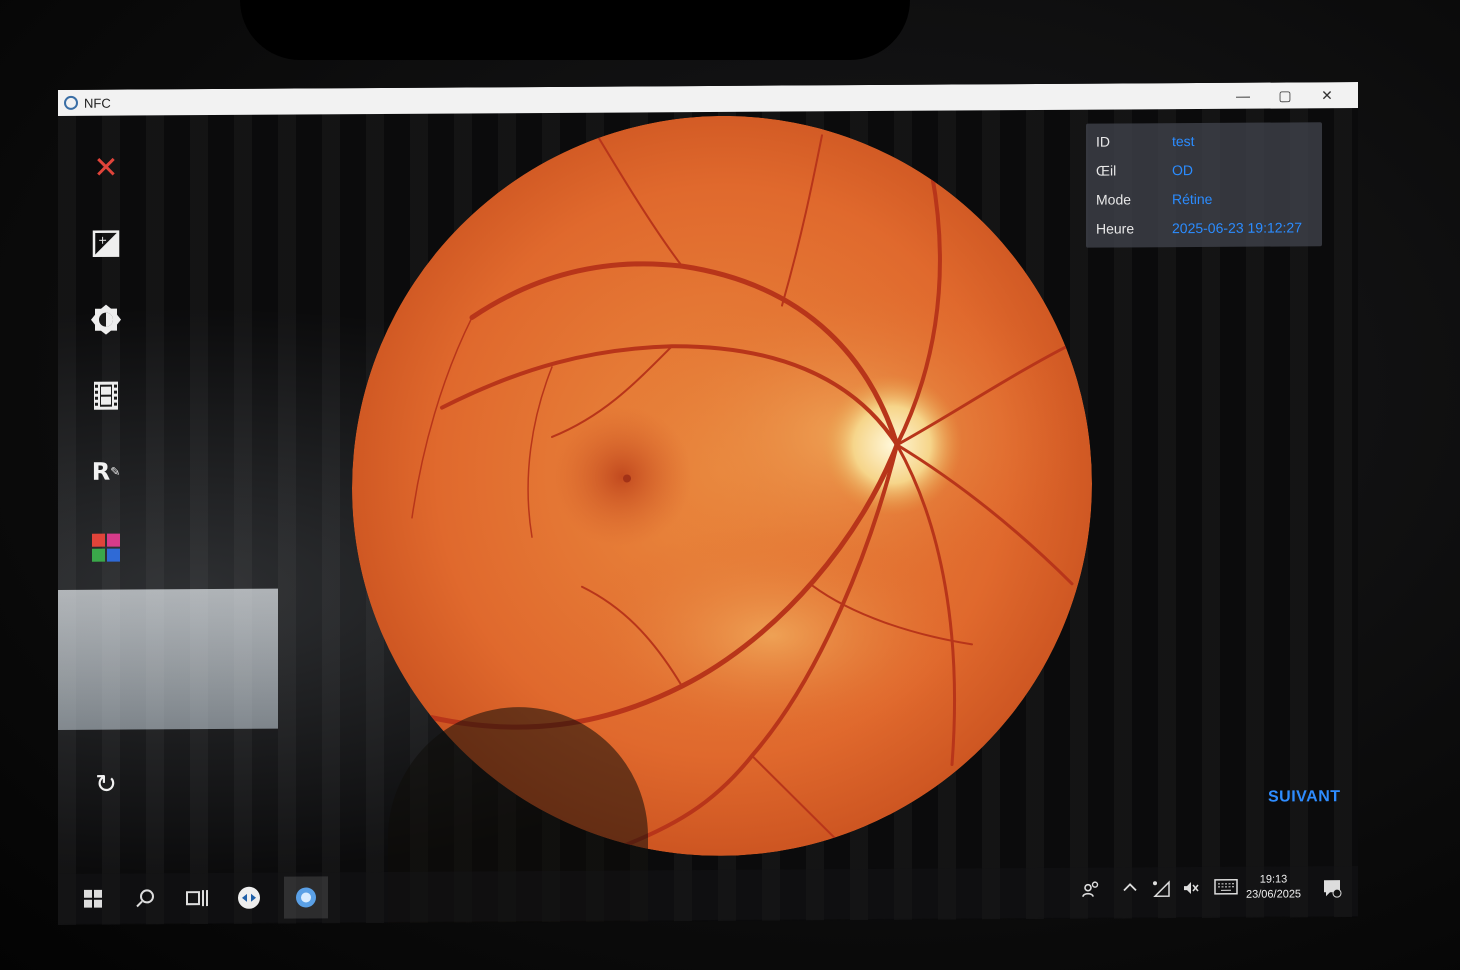  I want to click on info-row-eye: Œil OD, so click(1144, 170).